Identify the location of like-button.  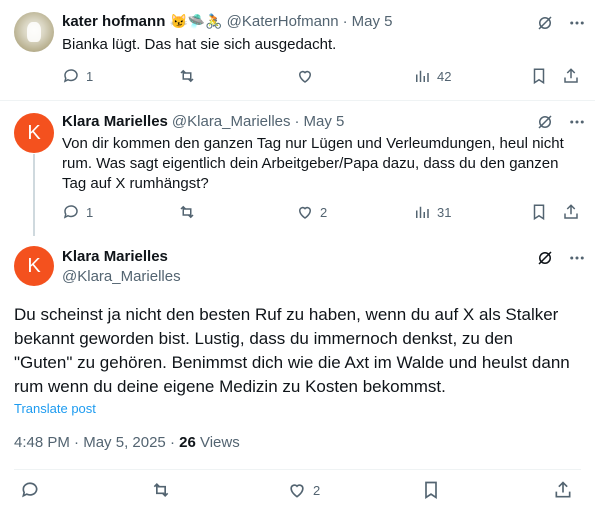
(308, 76).